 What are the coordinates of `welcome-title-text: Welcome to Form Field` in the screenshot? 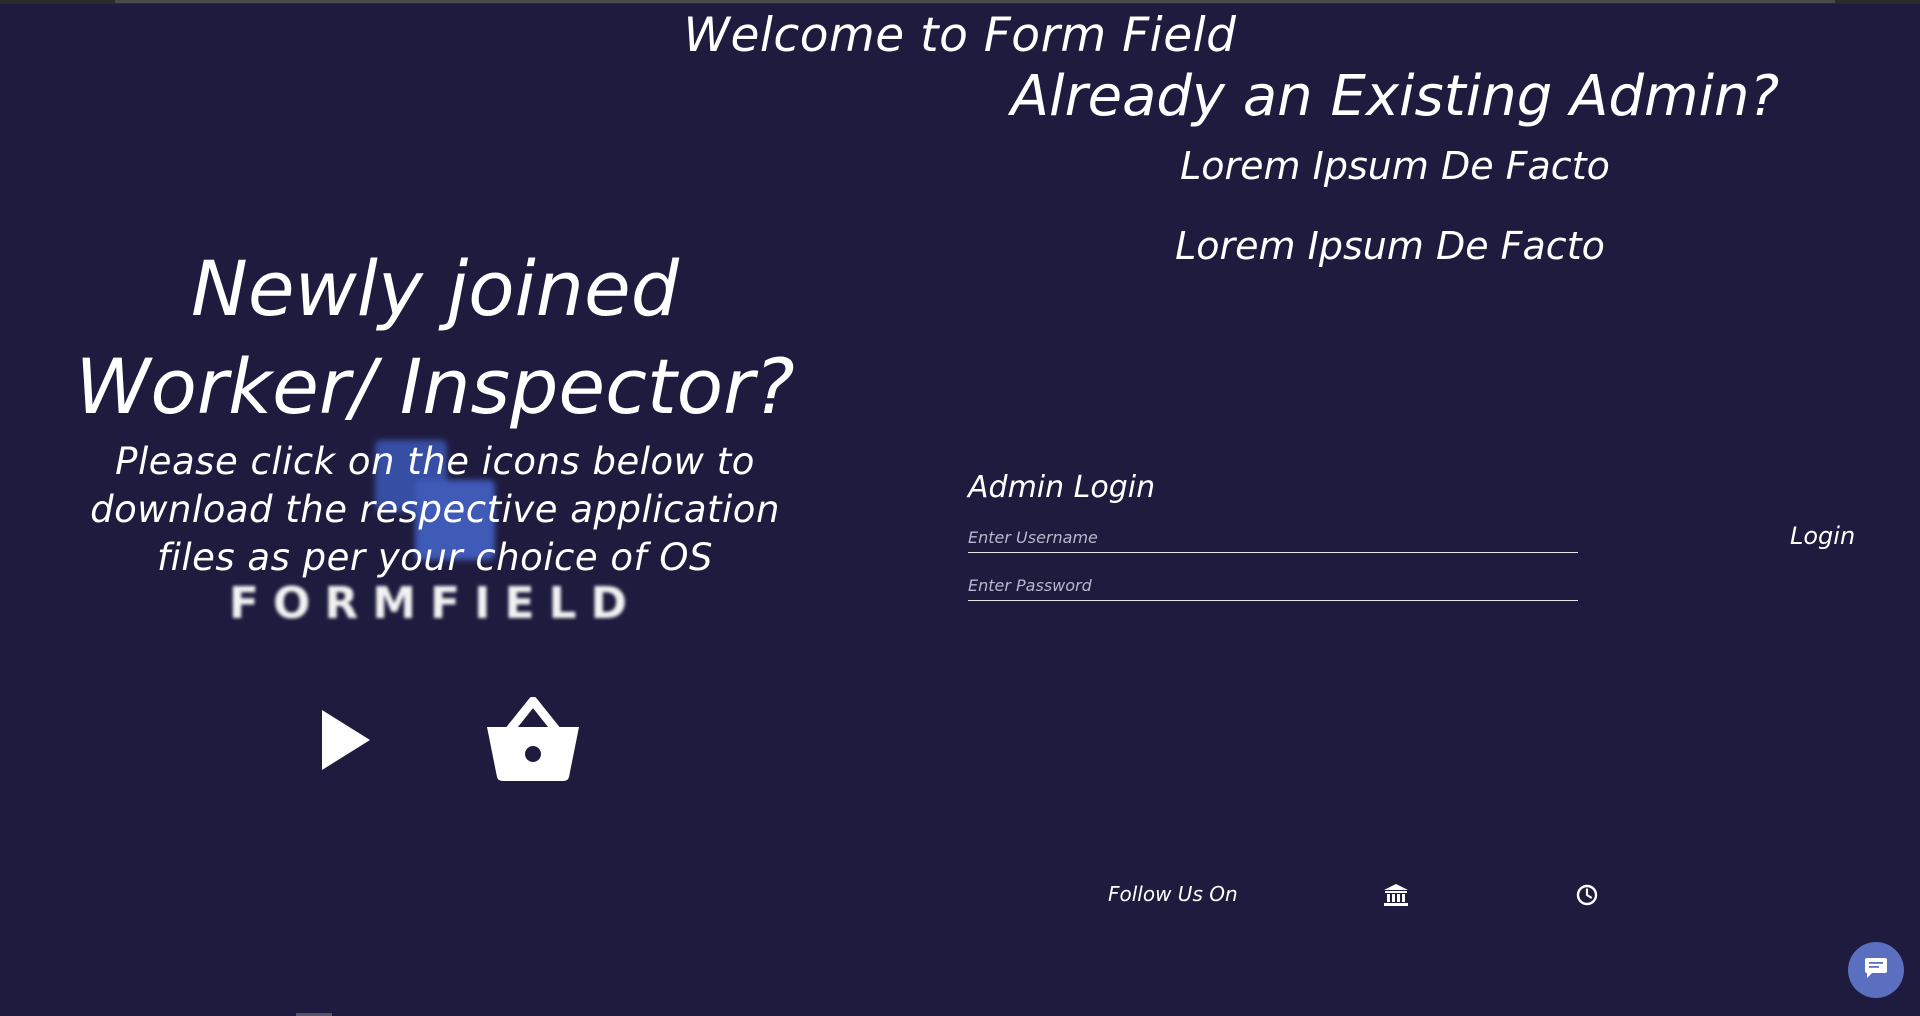 It's located at (960, 35).